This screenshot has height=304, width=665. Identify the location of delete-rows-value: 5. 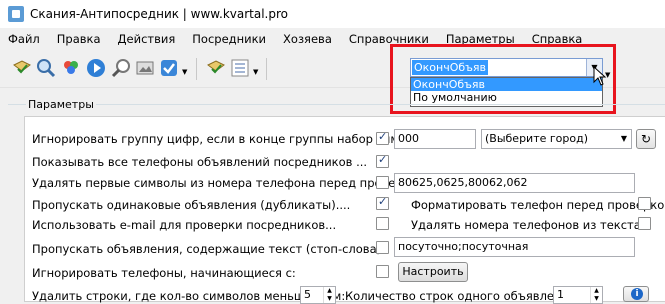
(307, 294).